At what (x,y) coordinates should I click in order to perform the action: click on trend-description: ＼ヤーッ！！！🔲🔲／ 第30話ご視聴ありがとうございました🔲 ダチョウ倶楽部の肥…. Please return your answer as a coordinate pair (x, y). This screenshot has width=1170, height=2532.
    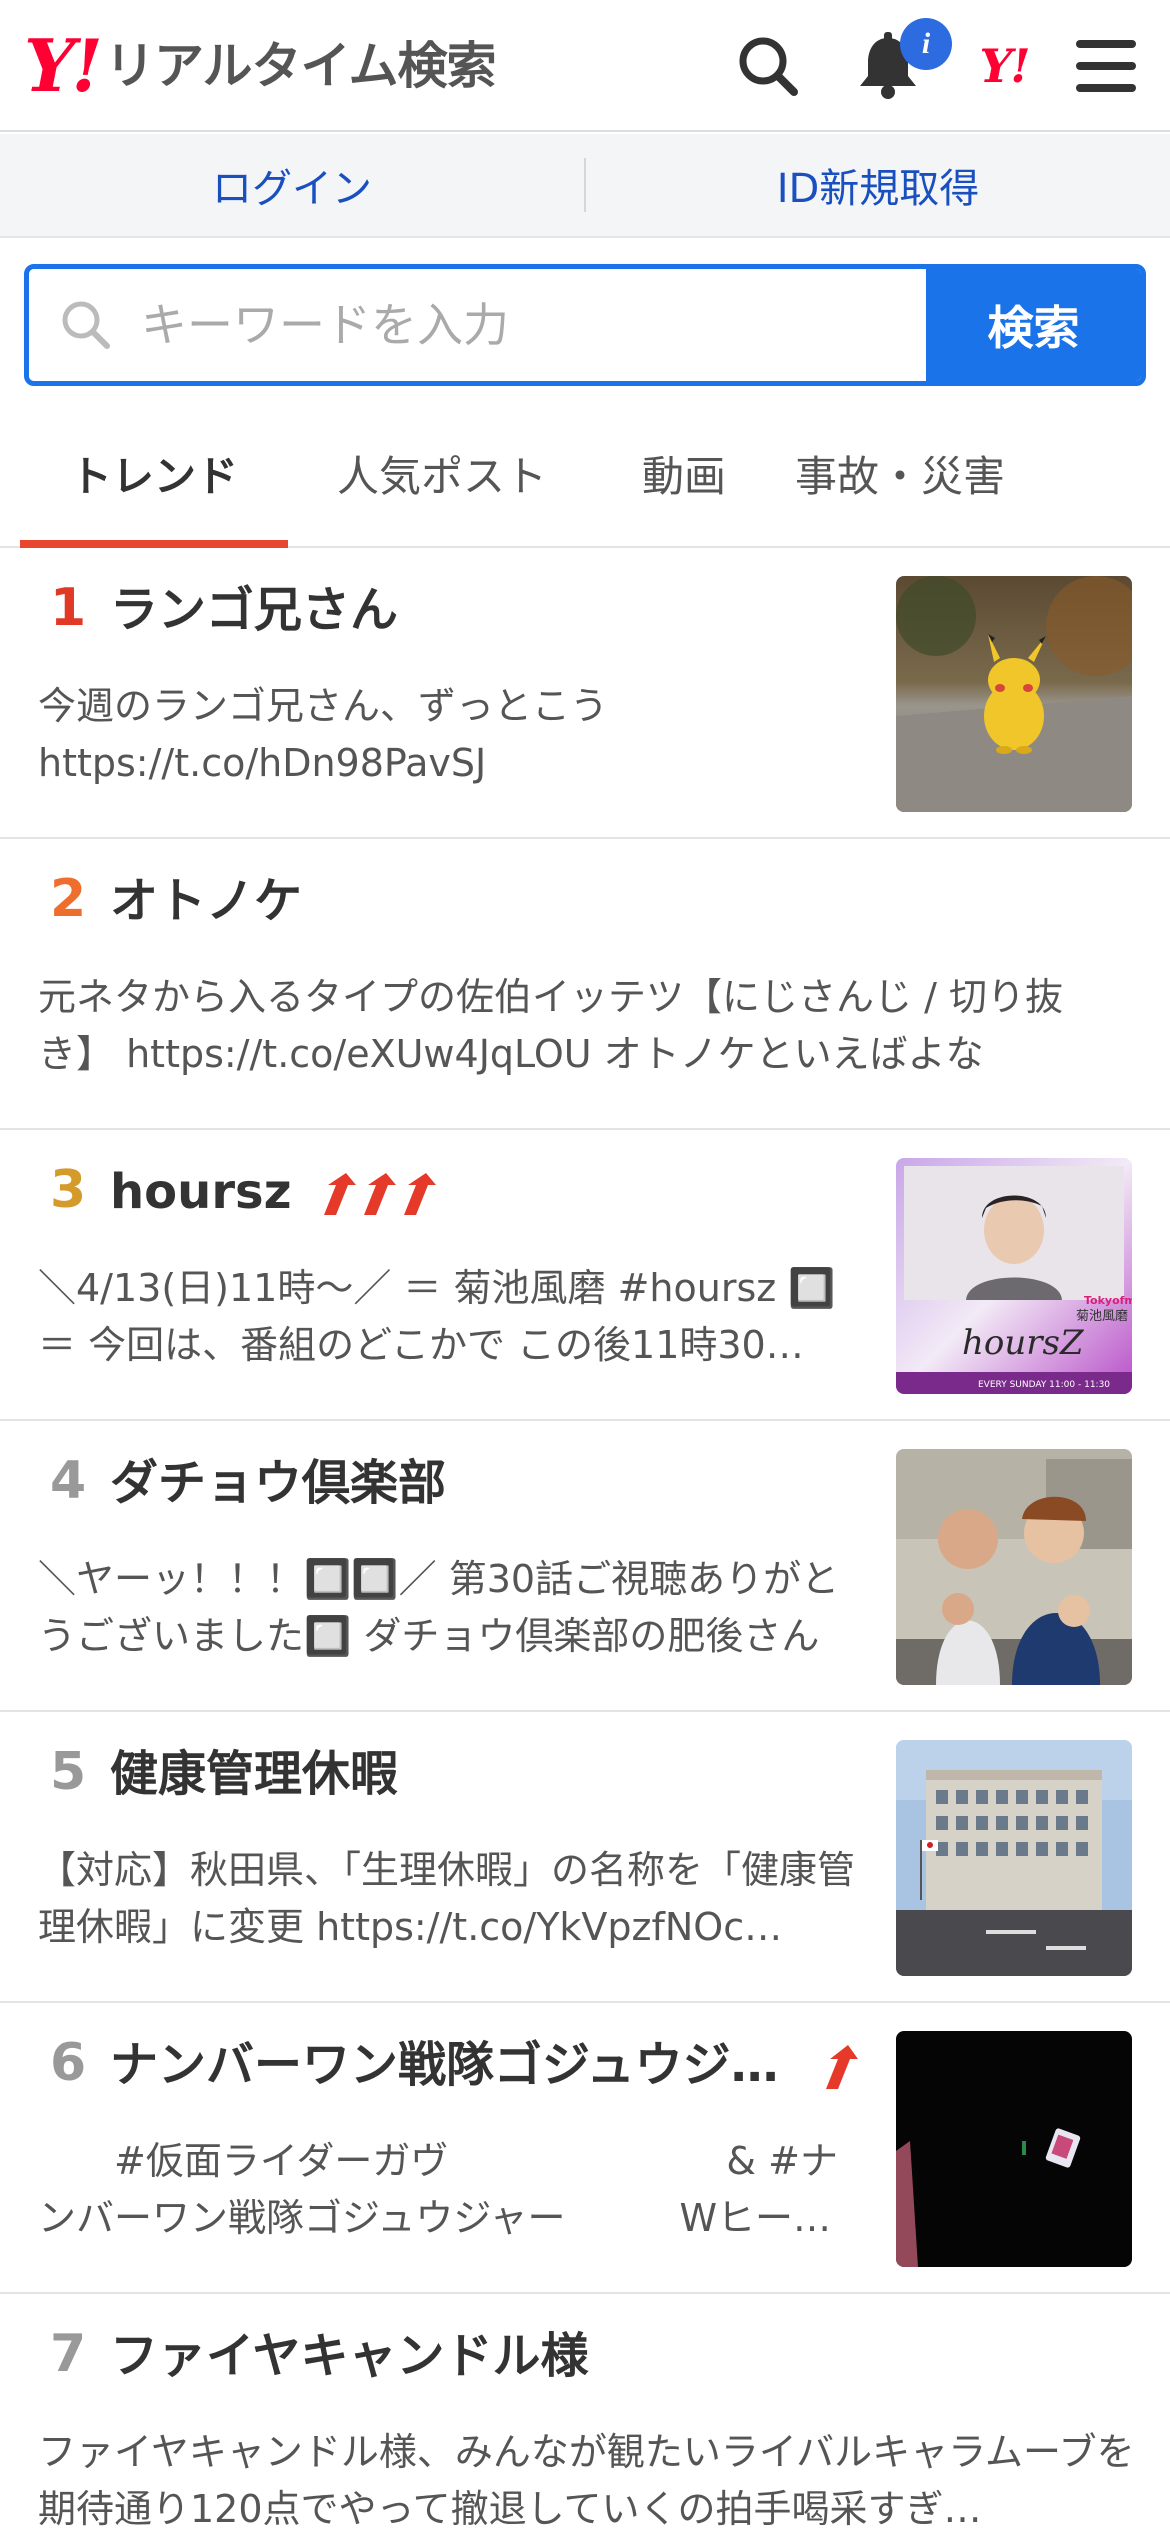
    Looking at the image, I should click on (439, 1607).